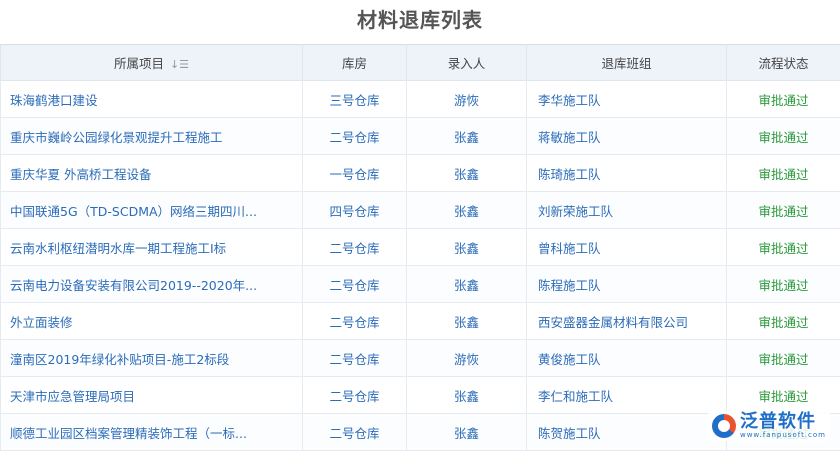 The width and height of the screenshot is (840, 451). I want to click on page-title: 材料退库列表, so click(420, 22).